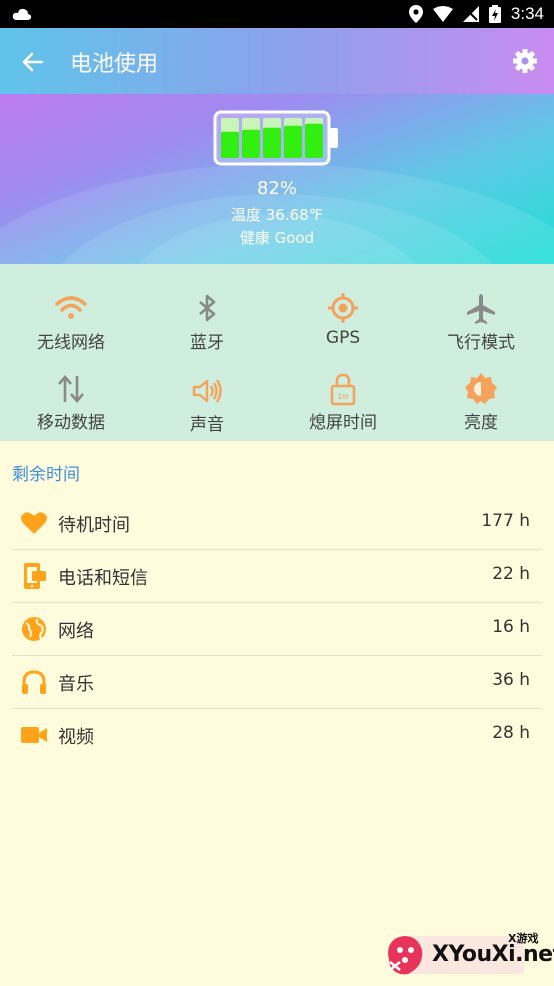  I want to click on toggle-airplane: 飞行模式, so click(481, 322).